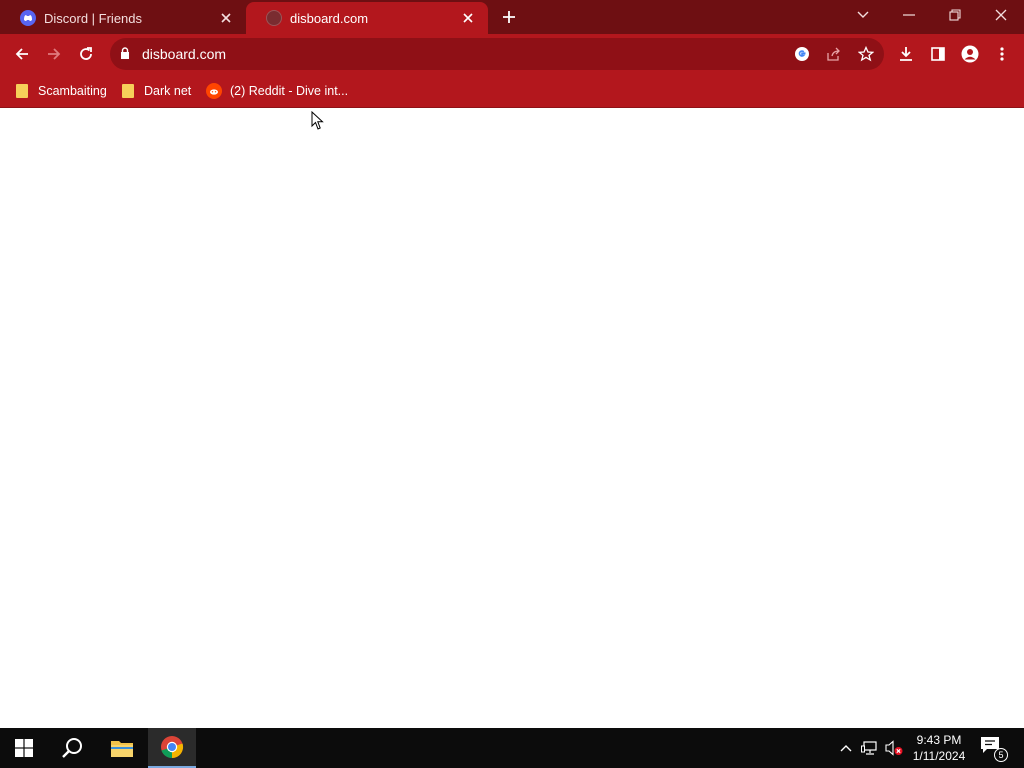 The width and height of the screenshot is (1024, 768). Describe the element at coordinates (834, 54) in the screenshot. I see `share-icon` at that location.